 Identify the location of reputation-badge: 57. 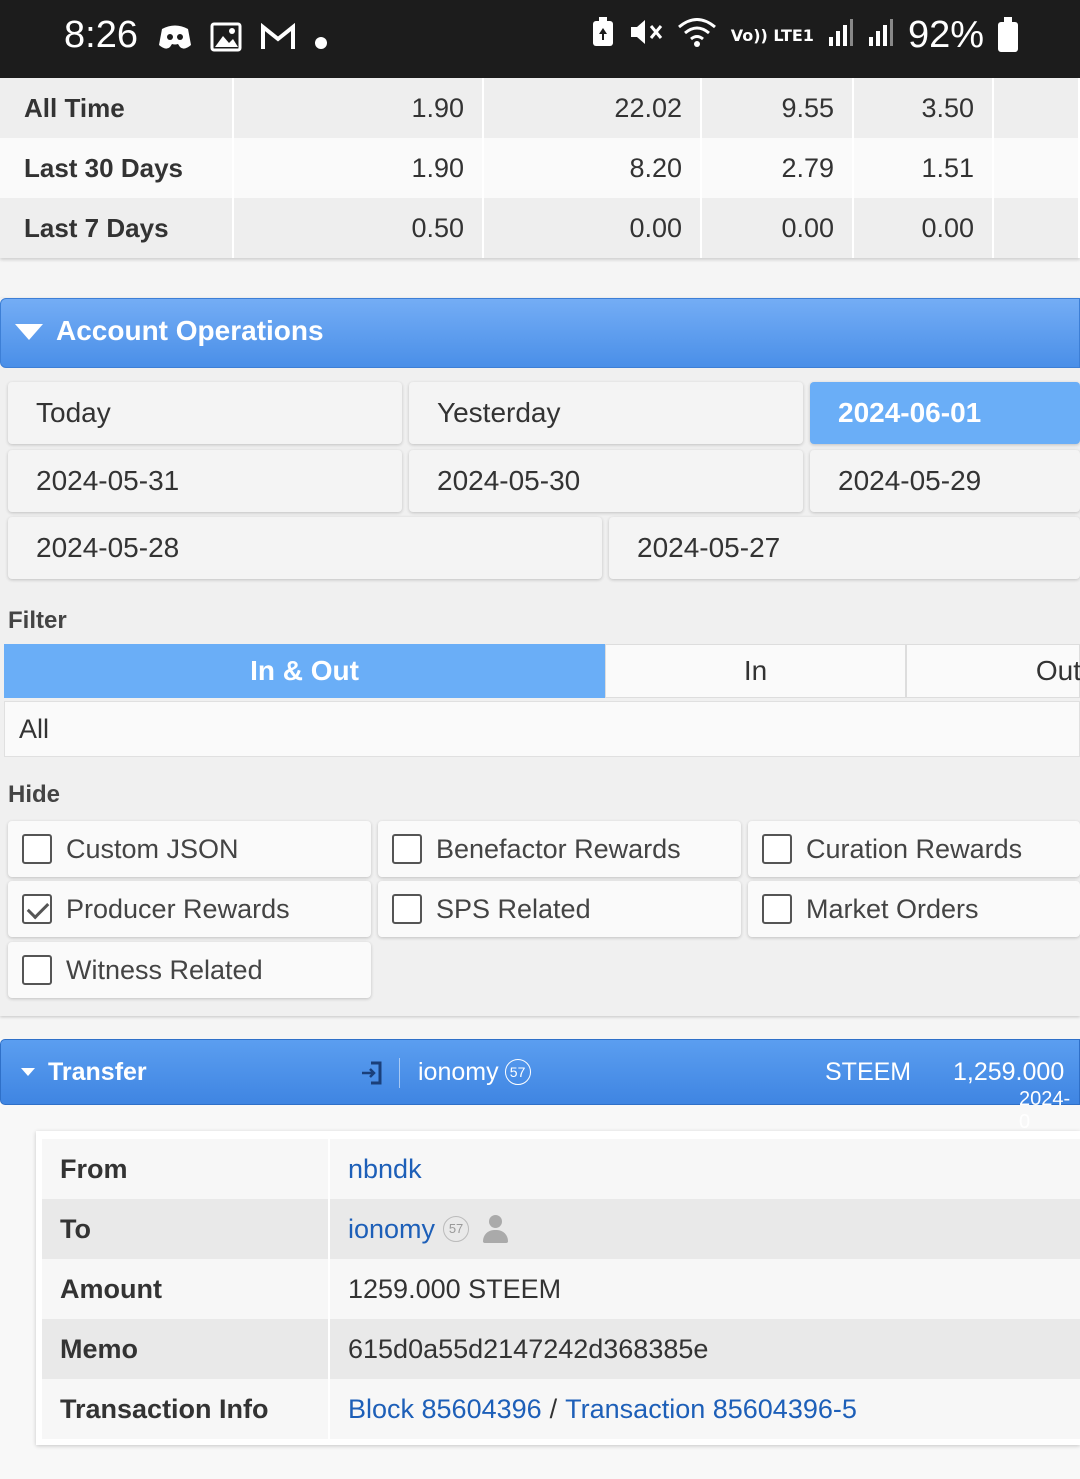
(456, 1229).